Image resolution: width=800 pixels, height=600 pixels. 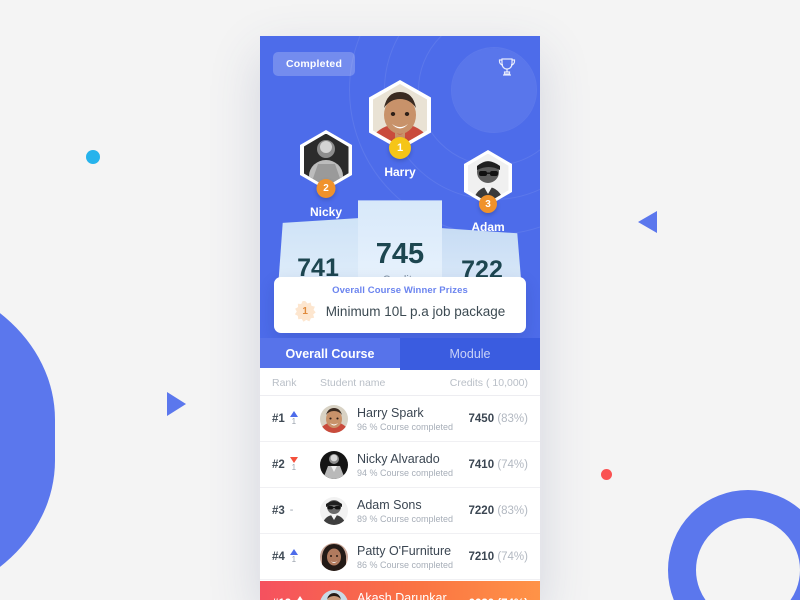 I want to click on rank-cell: #12 1, so click(x=296, y=598).